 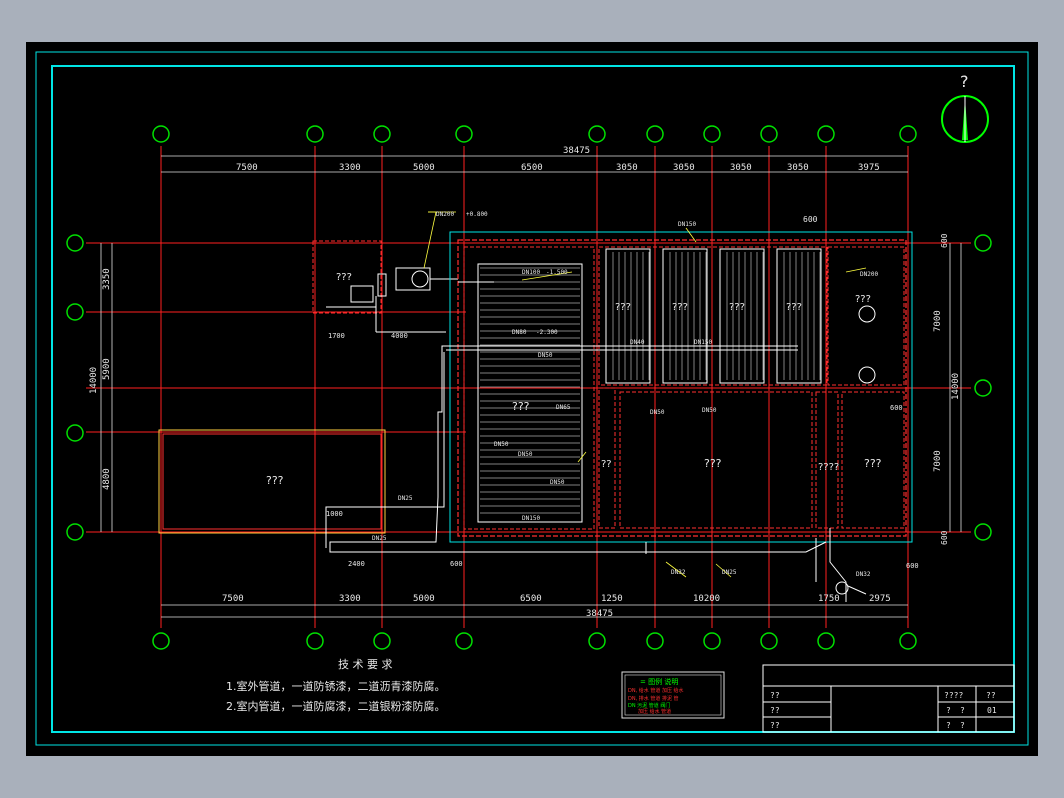 I want to click on pipe-label-20: DN25, so click(x=379, y=538).